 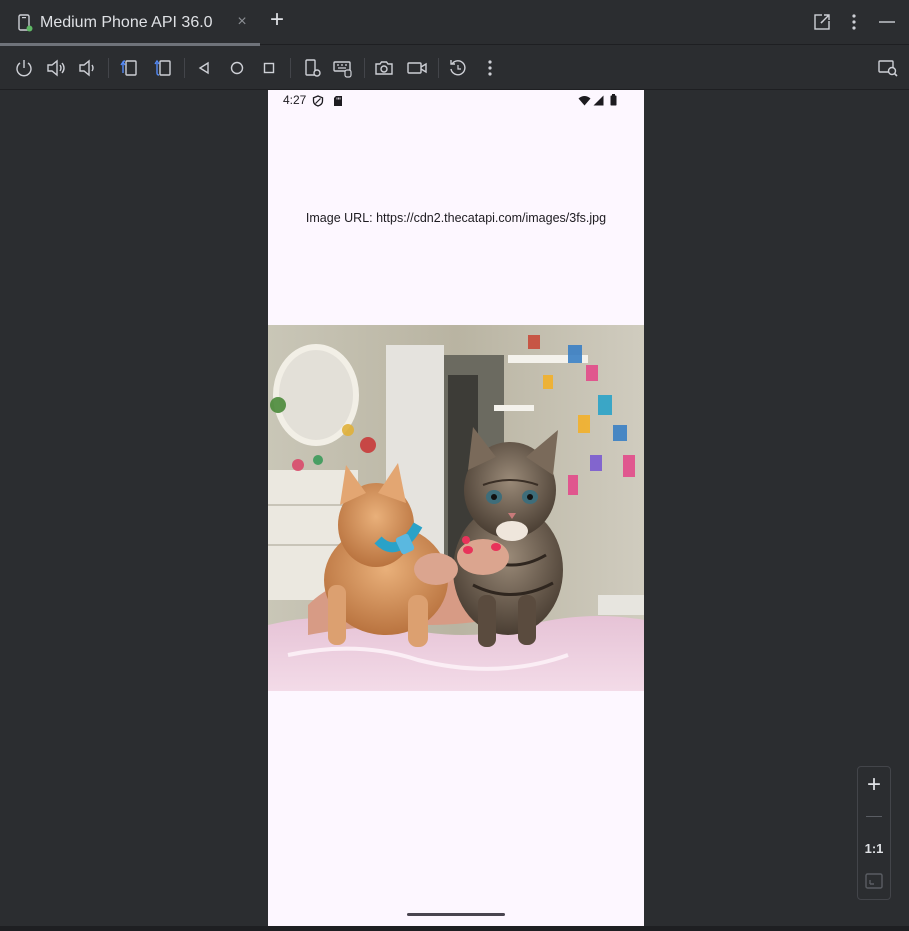 I want to click on vpn-shield-icon, so click(x=318, y=101).